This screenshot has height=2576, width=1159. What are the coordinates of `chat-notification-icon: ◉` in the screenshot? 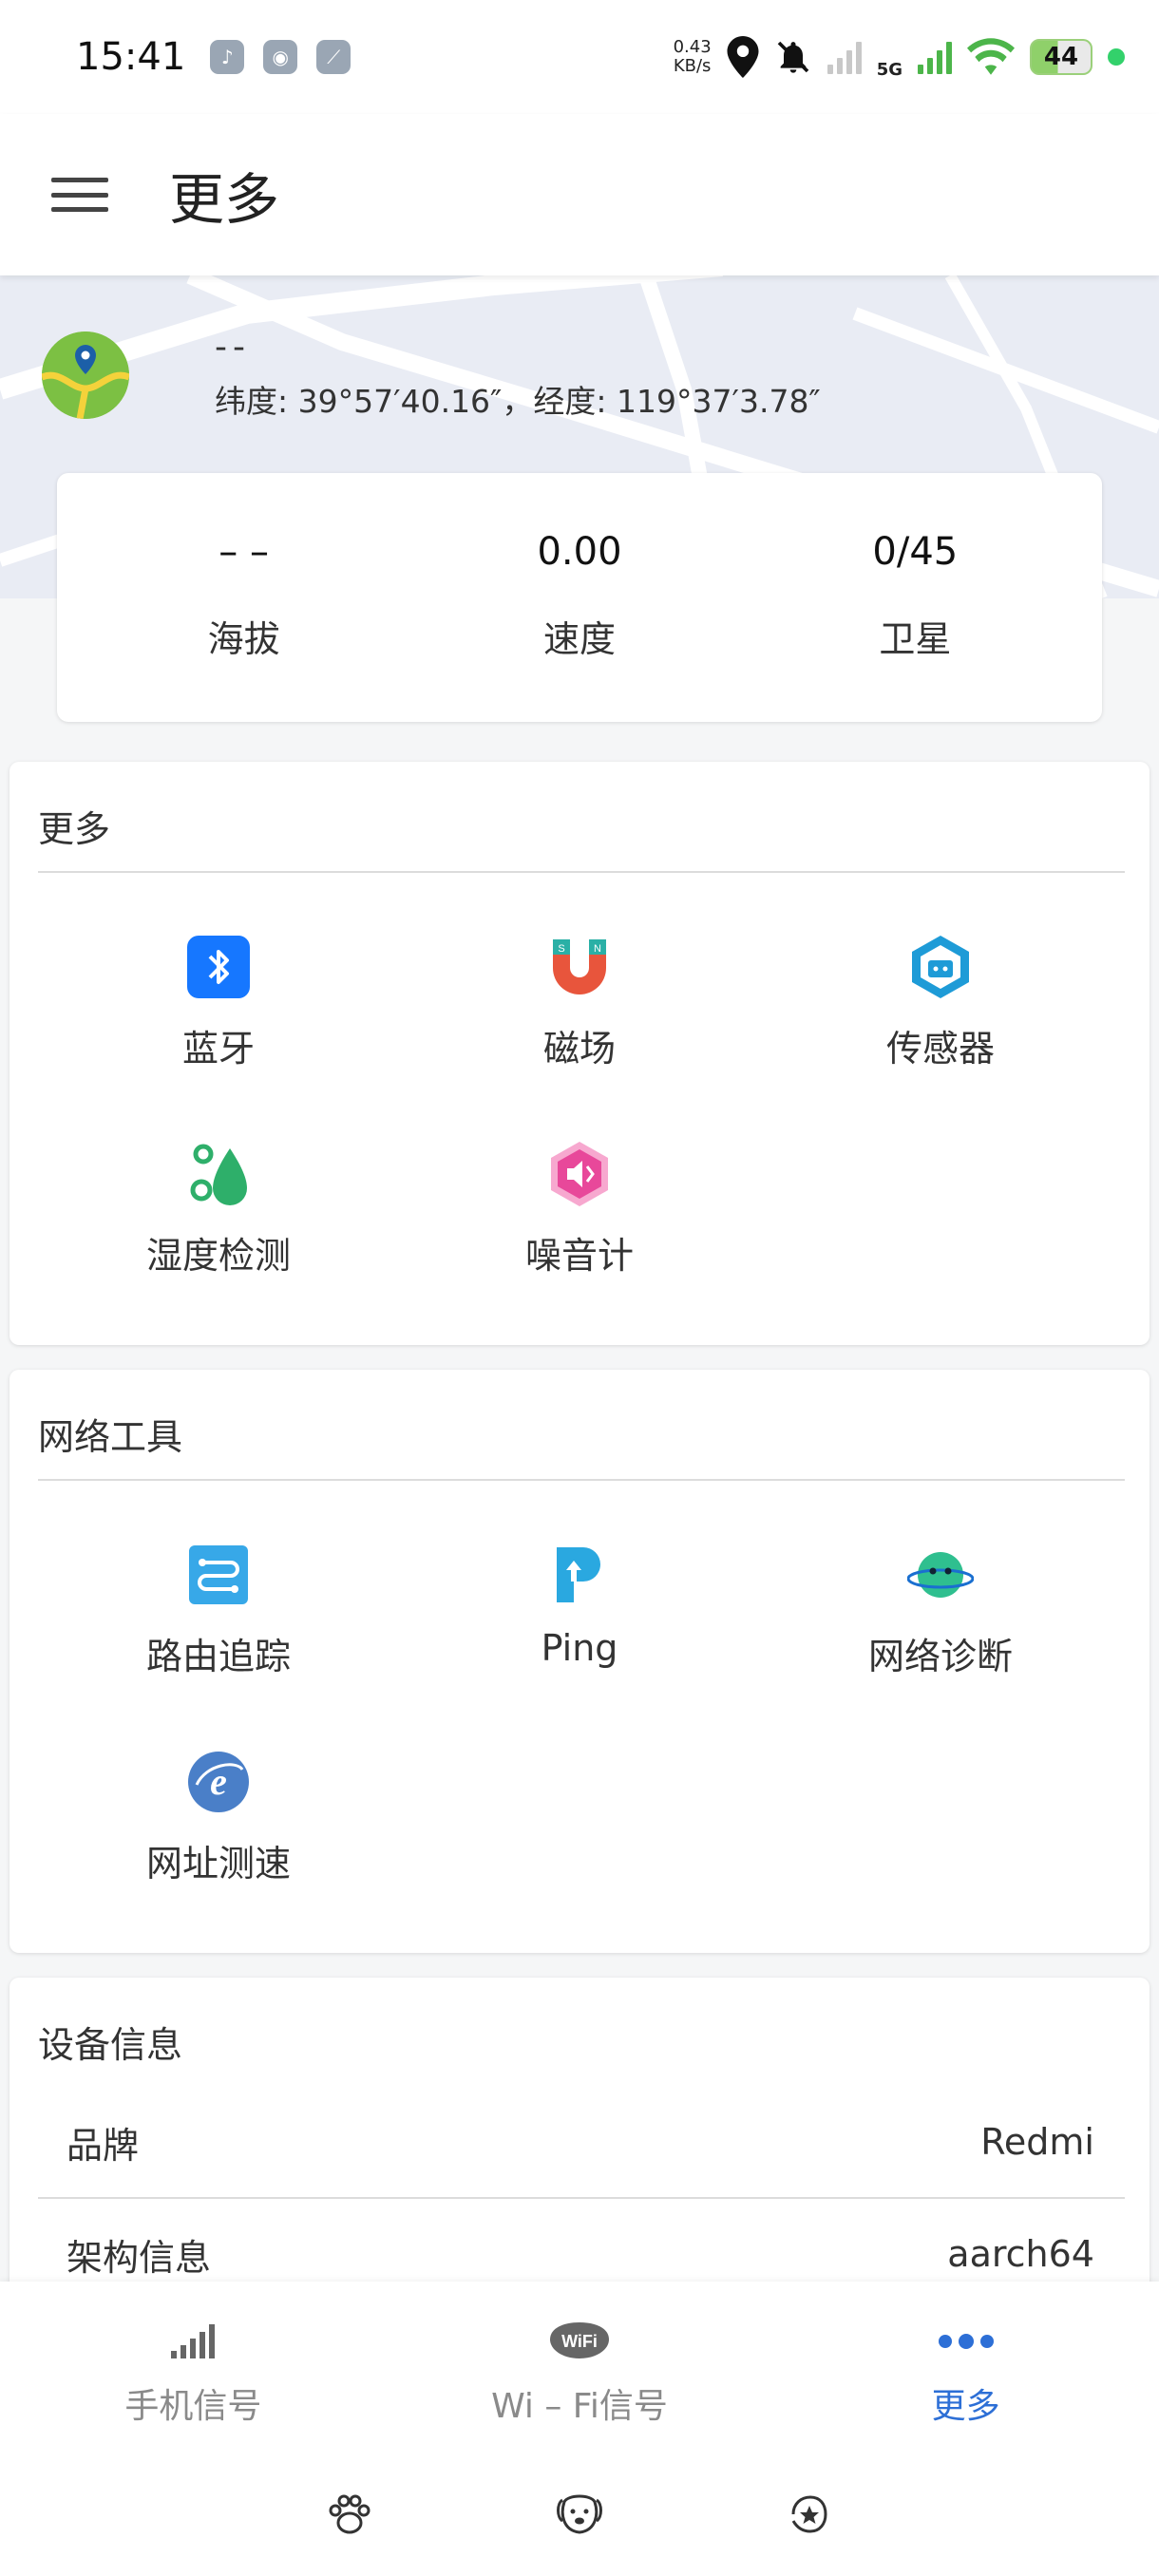 It's located at (280, 57).